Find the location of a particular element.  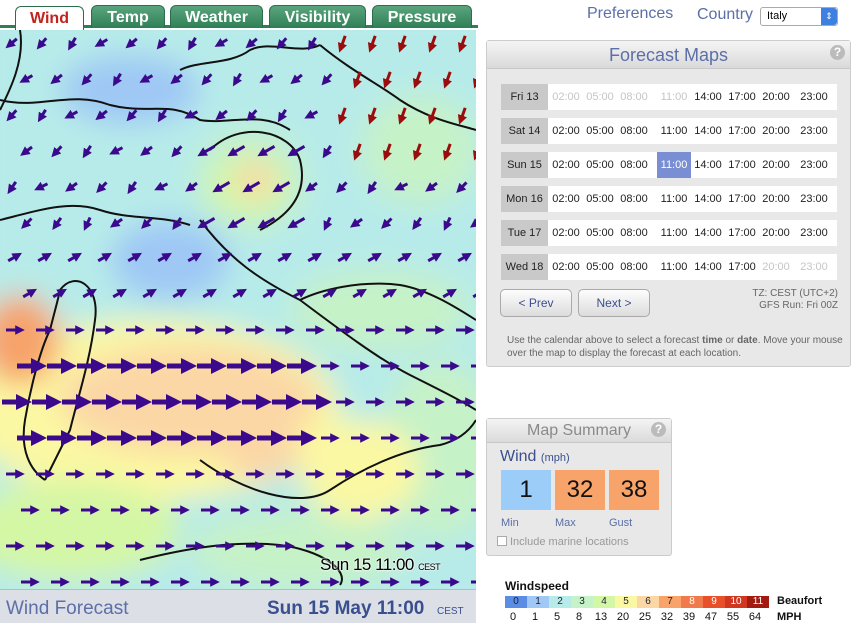

map-footer: Wind Forecast Sun 15 May 11:00 CEST is located at coordinates (238, 606).